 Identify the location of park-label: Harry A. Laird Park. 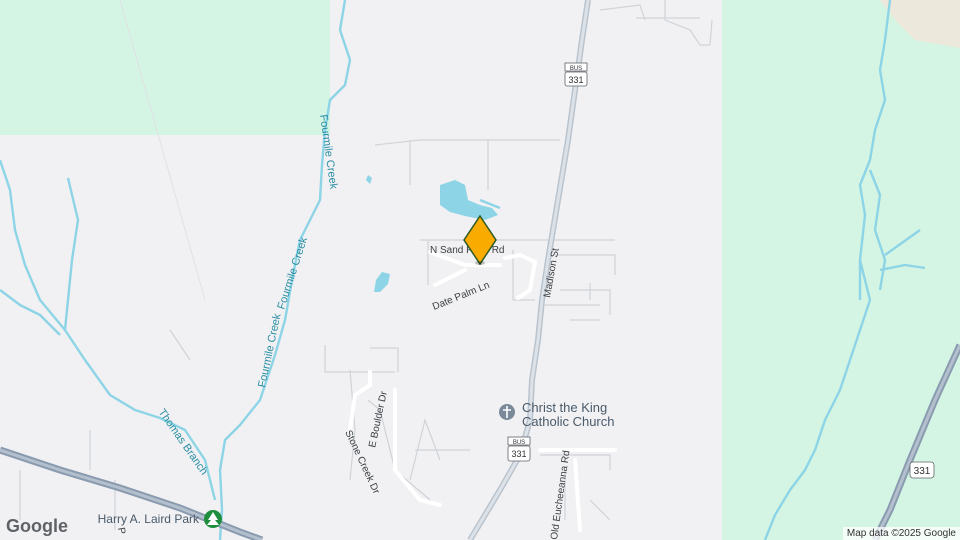
(149, 519).